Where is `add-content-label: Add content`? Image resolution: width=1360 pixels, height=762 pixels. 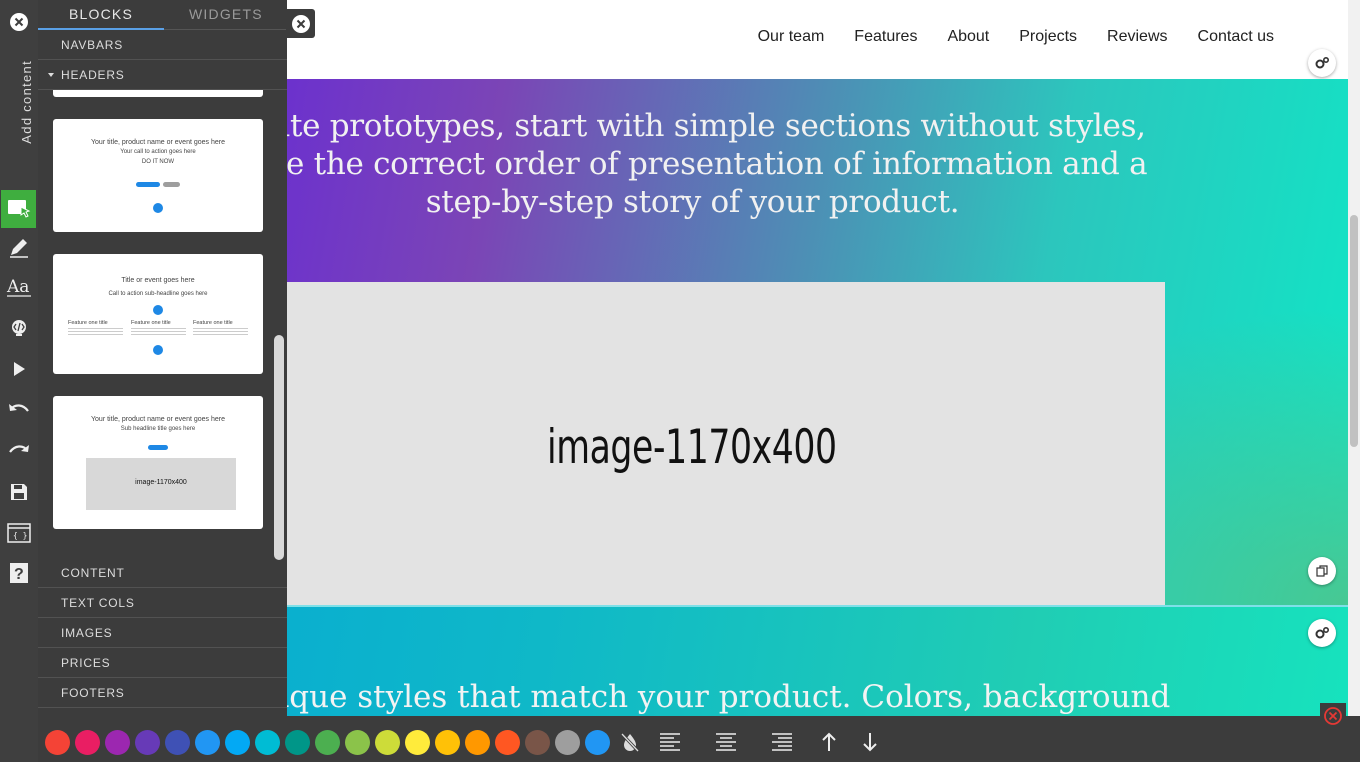
add-content-label: Add content is located at coordinates (19, 110).